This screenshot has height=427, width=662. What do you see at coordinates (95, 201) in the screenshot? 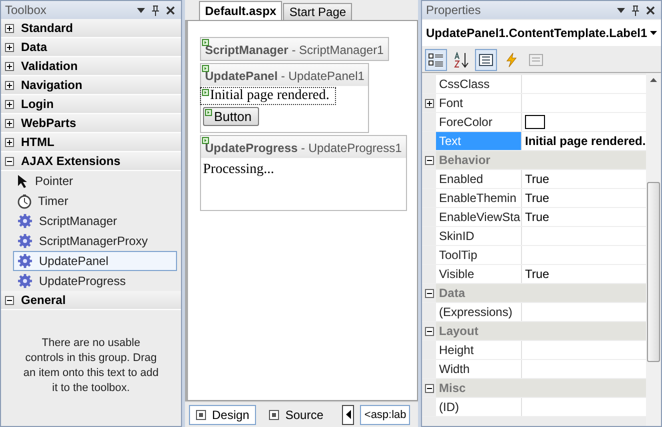
I see `toolbox-item: Timer` at bounding box center [95, 201].